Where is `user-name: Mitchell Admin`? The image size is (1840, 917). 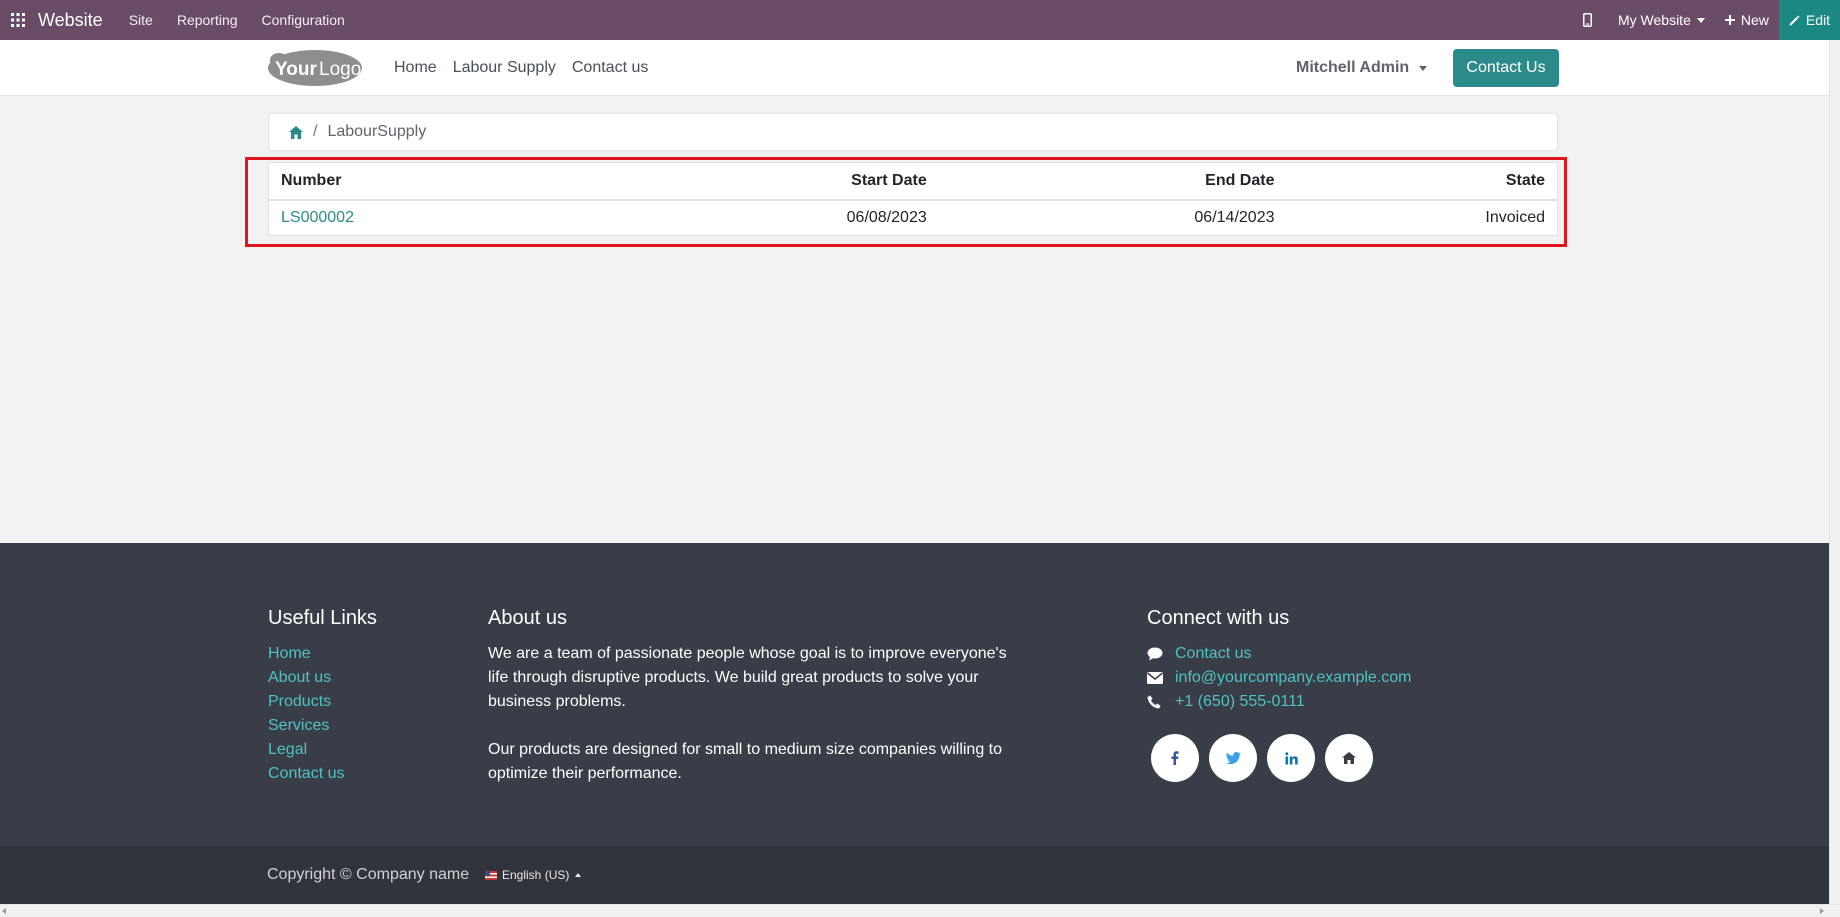 user-name: Mitchell Admin is located at coordinates (1353, 67).